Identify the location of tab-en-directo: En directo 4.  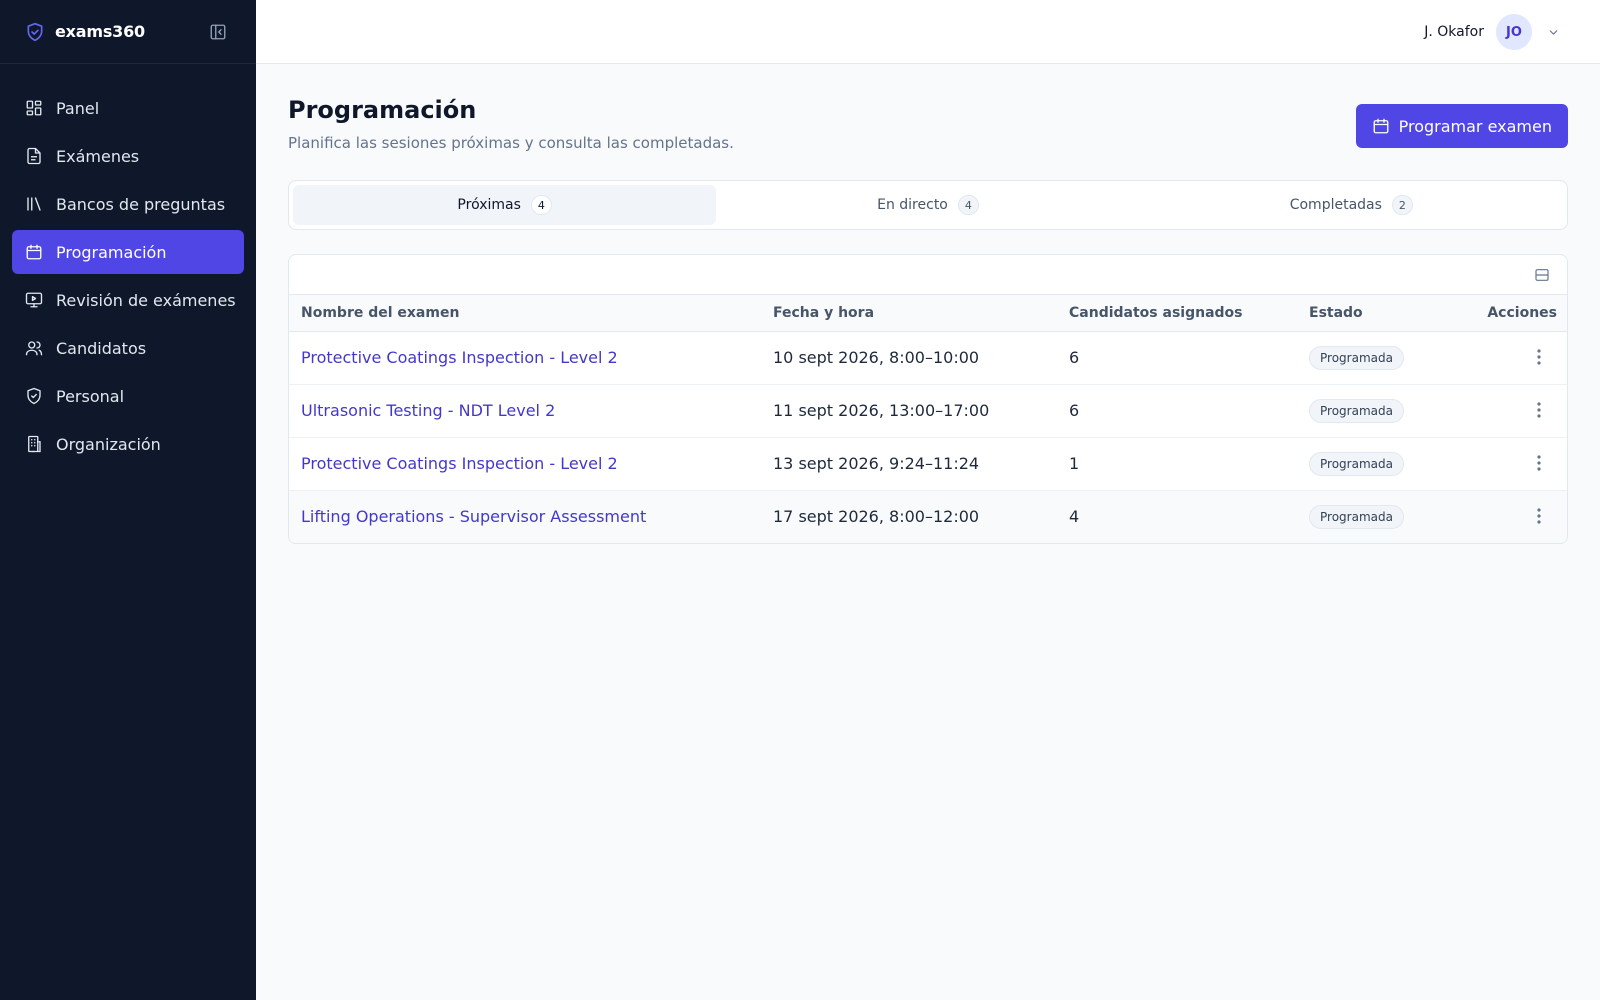
(927, 205).